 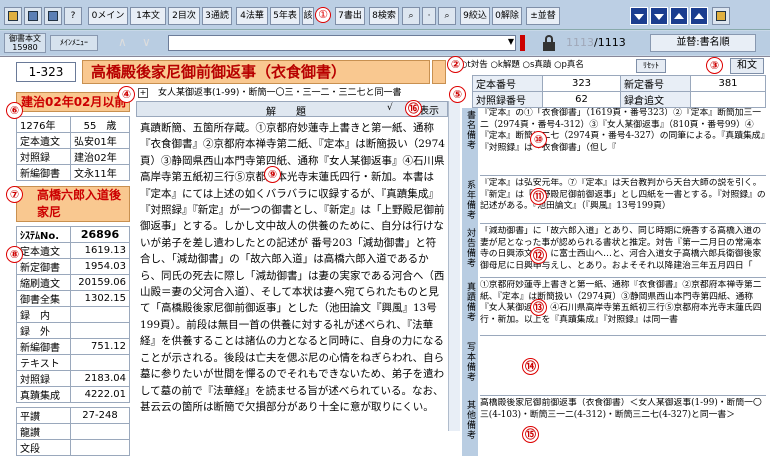 What do you see at coordinates (455, 64) in the screenshot?
I see `callout-2: ②` at bounding box center [455, 64].